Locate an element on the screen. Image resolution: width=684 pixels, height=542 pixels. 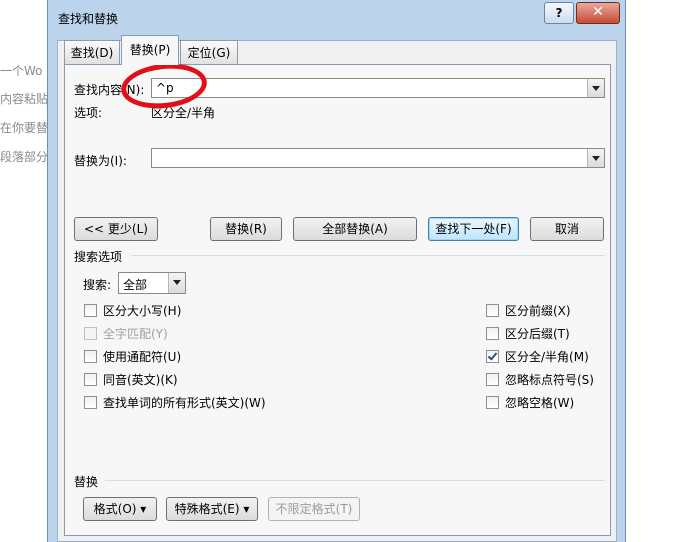
all-word-forms-checkbox is located at coordinates (90, 402).